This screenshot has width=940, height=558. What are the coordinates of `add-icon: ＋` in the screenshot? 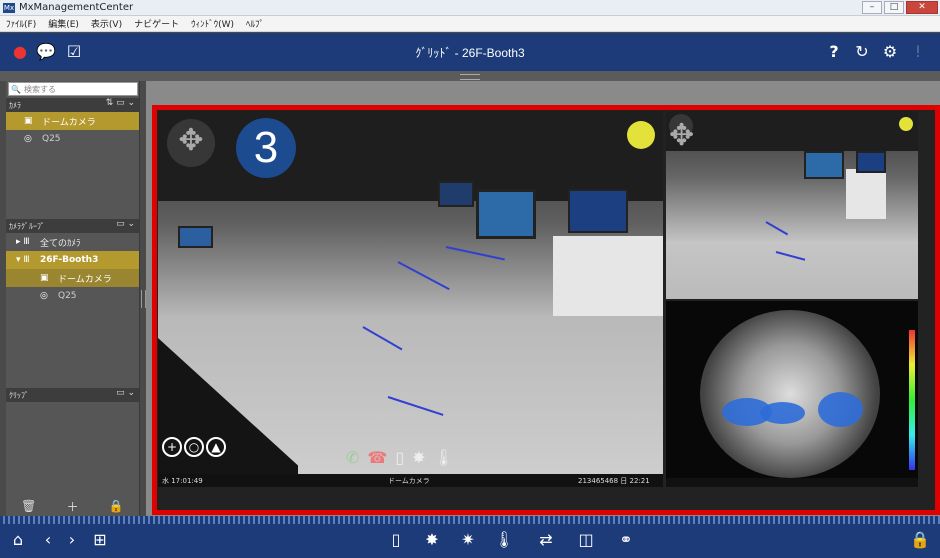 It's located at (73, 506).